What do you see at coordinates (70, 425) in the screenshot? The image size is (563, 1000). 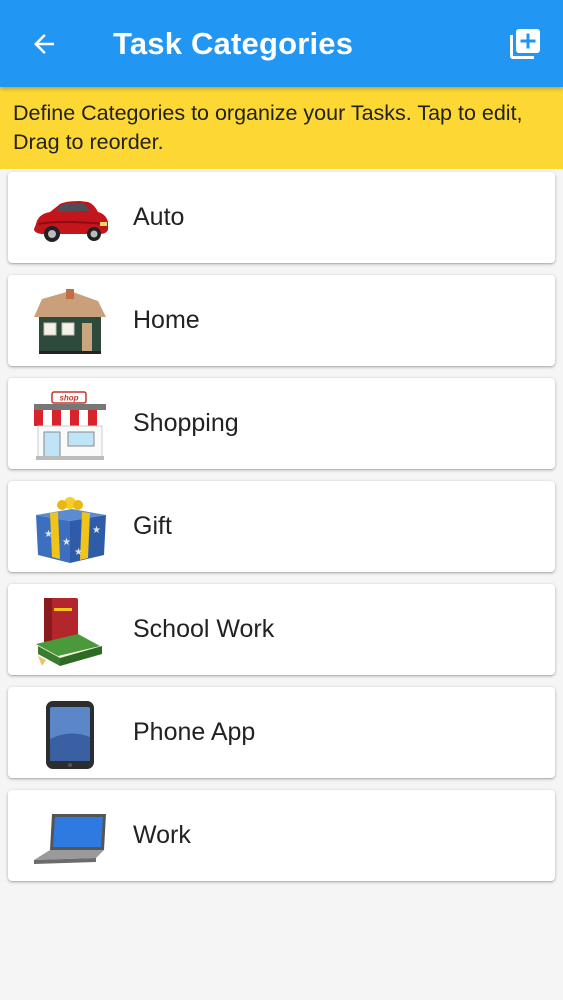 I see `shop-icon: shop` at bounding box center [70, 425].